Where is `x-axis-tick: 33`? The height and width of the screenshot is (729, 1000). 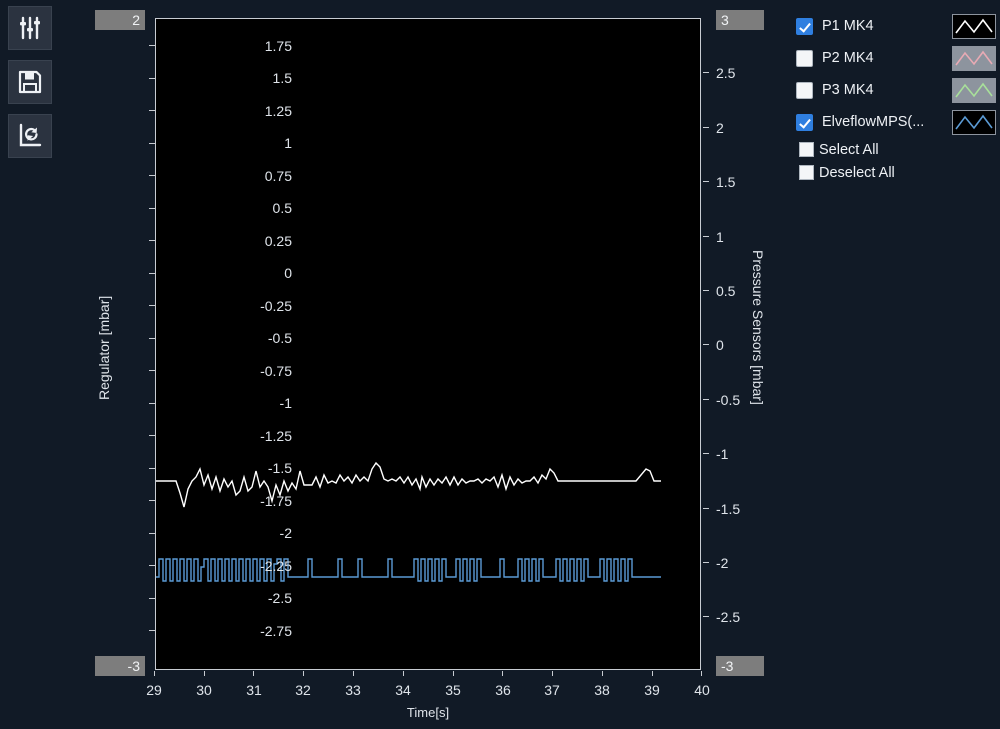 x-axis-tick: 33 is located at coordinates (353, 690).